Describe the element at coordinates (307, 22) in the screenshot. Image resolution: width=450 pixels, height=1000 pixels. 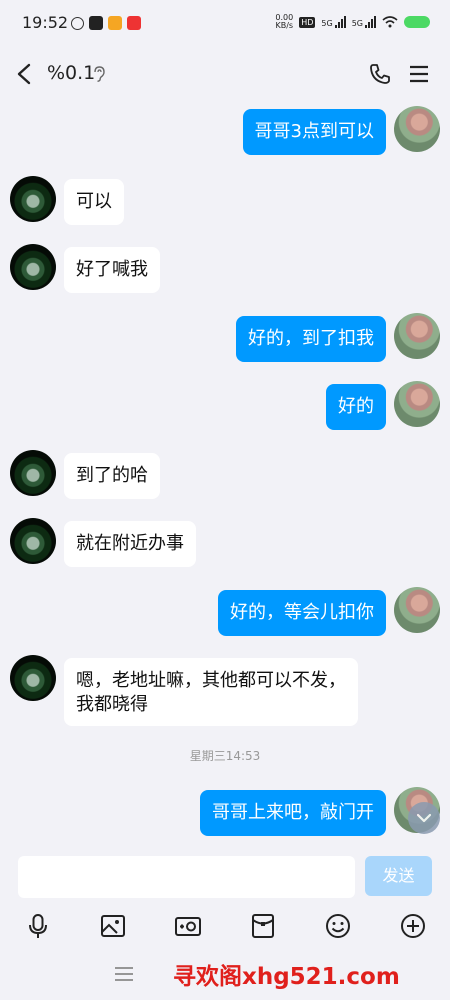
I see `hd-badge: HD` at that location.